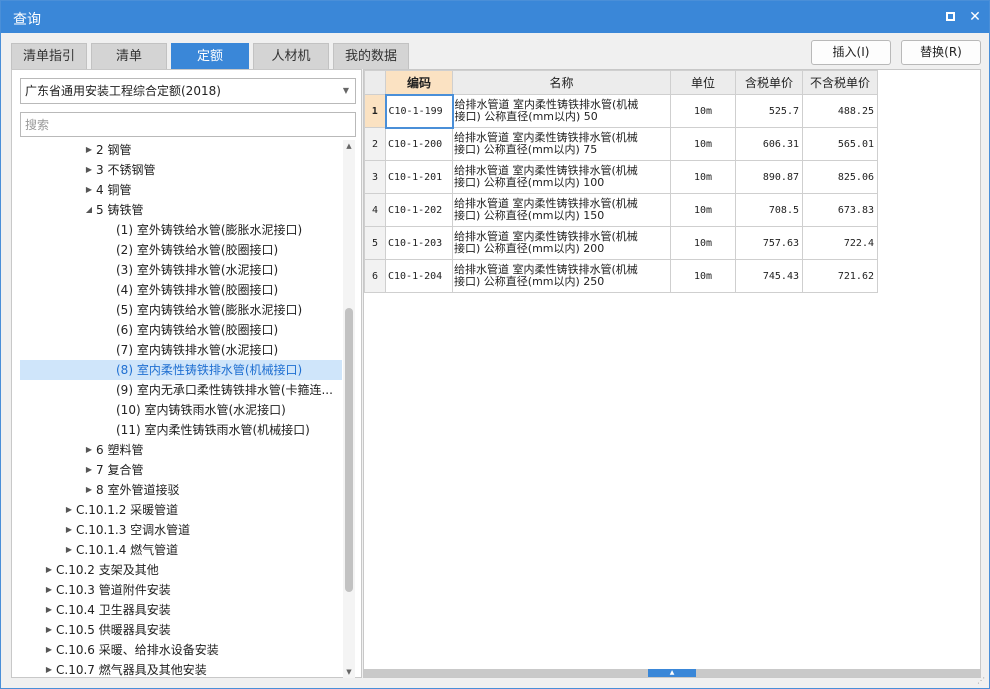  I want to click on tab-bill-guide: 清单指引, so click(49, 56).